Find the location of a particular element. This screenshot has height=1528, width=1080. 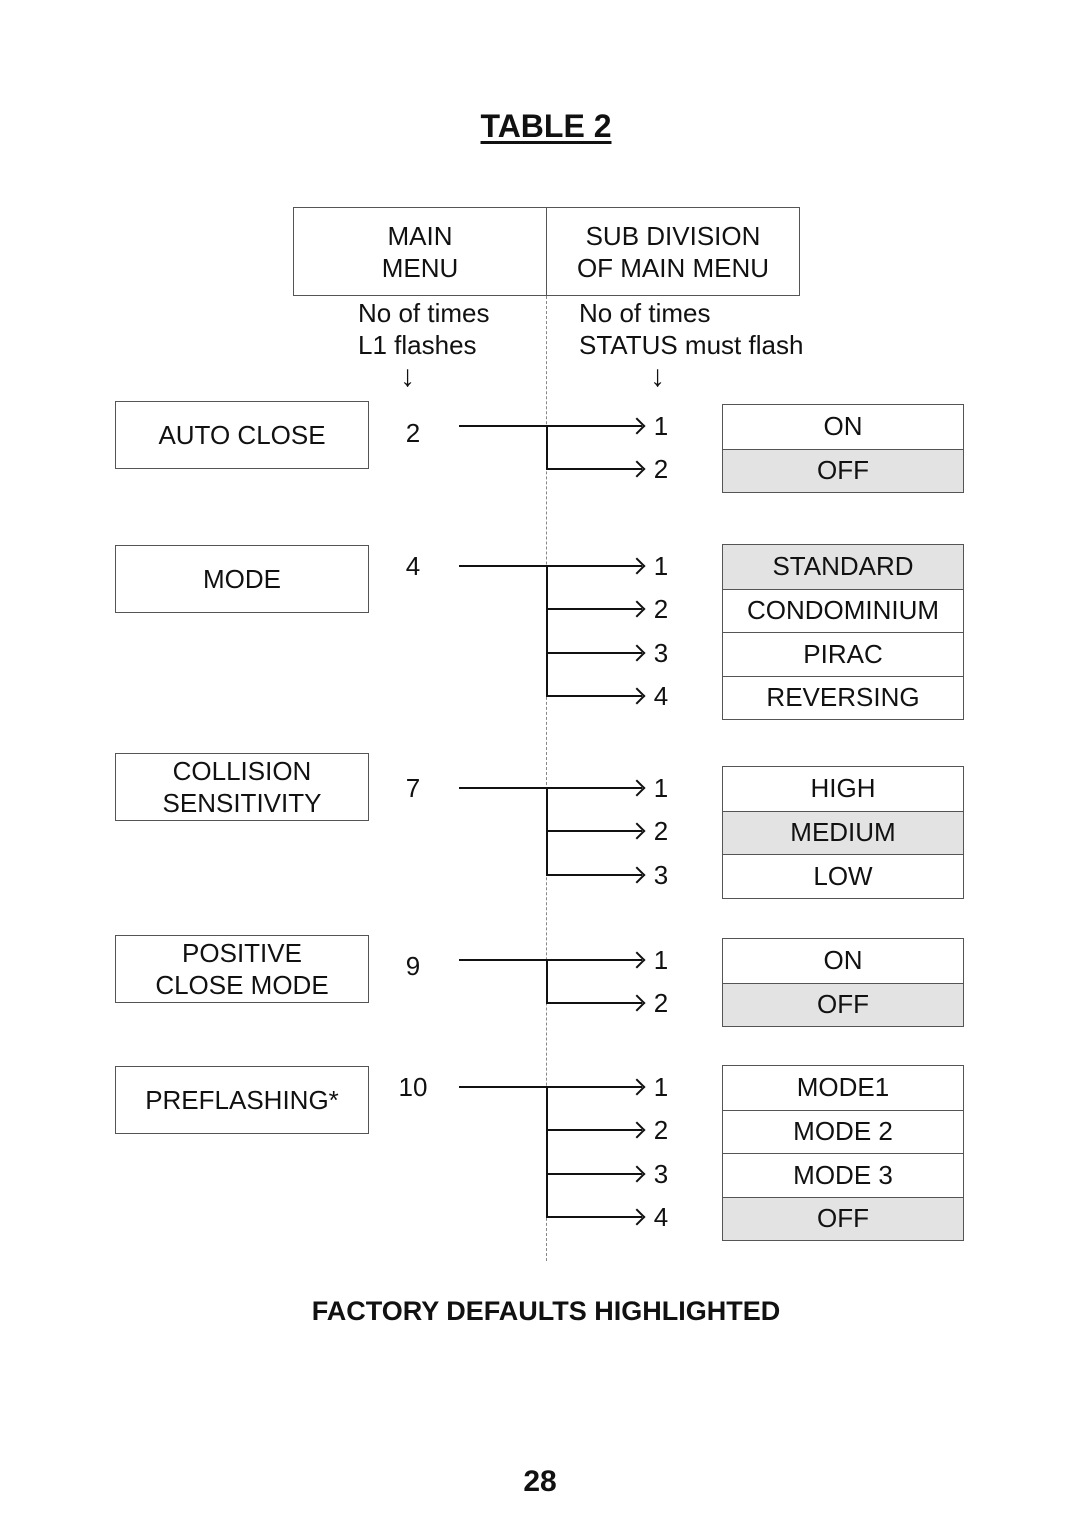

option-row: MODE 2 is located at coordinates (843, 1131).